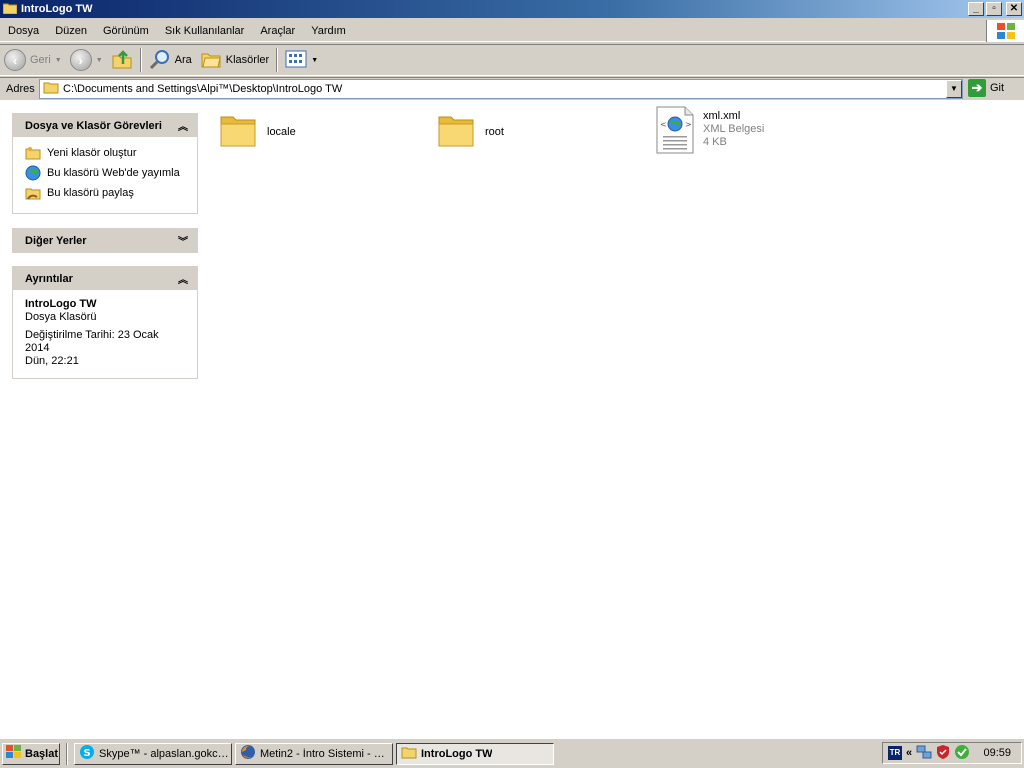  I want to click on start-label: Başlat, so click(42, 753).